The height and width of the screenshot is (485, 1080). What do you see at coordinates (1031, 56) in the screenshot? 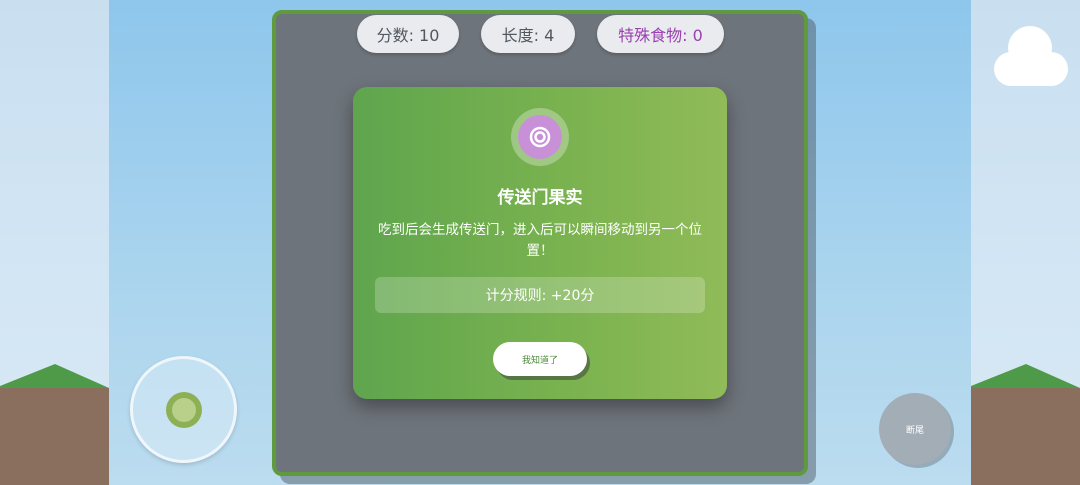
I see `cloud-icon` at bounding box center [1031, 56].